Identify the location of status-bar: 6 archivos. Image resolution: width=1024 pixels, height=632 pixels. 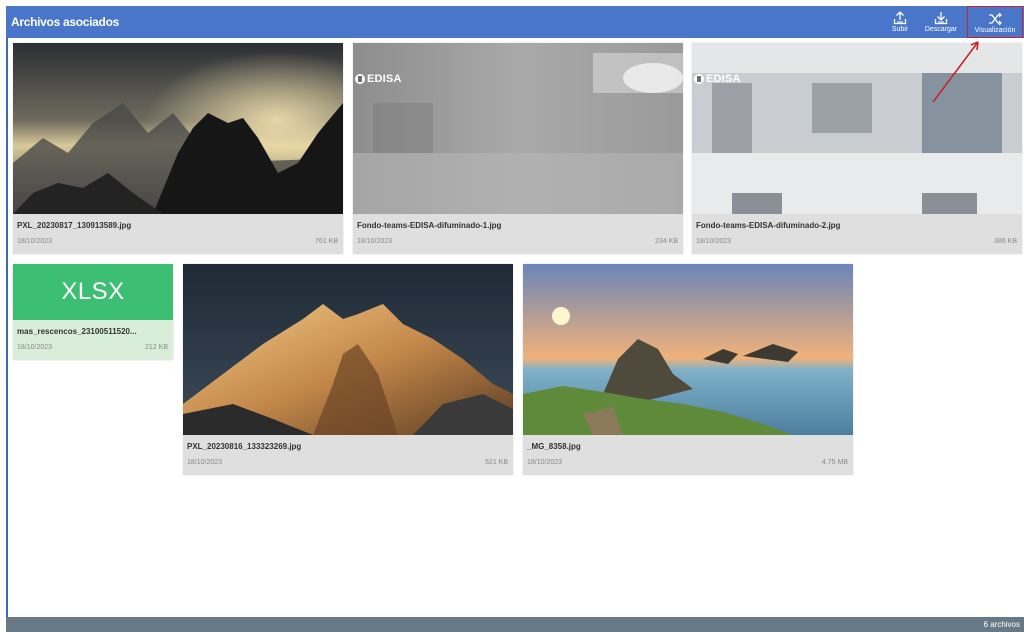
(515, 624).